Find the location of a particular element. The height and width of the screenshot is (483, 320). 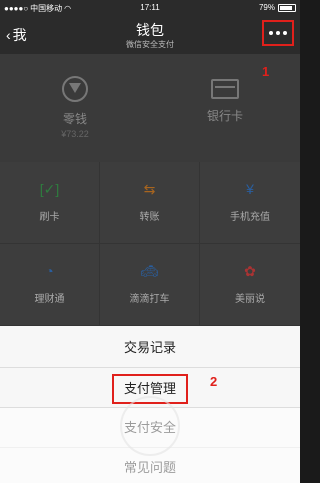

nav-bar: ‹ 我 钱包 微信安全支付 is located at coordinates (150, 35).